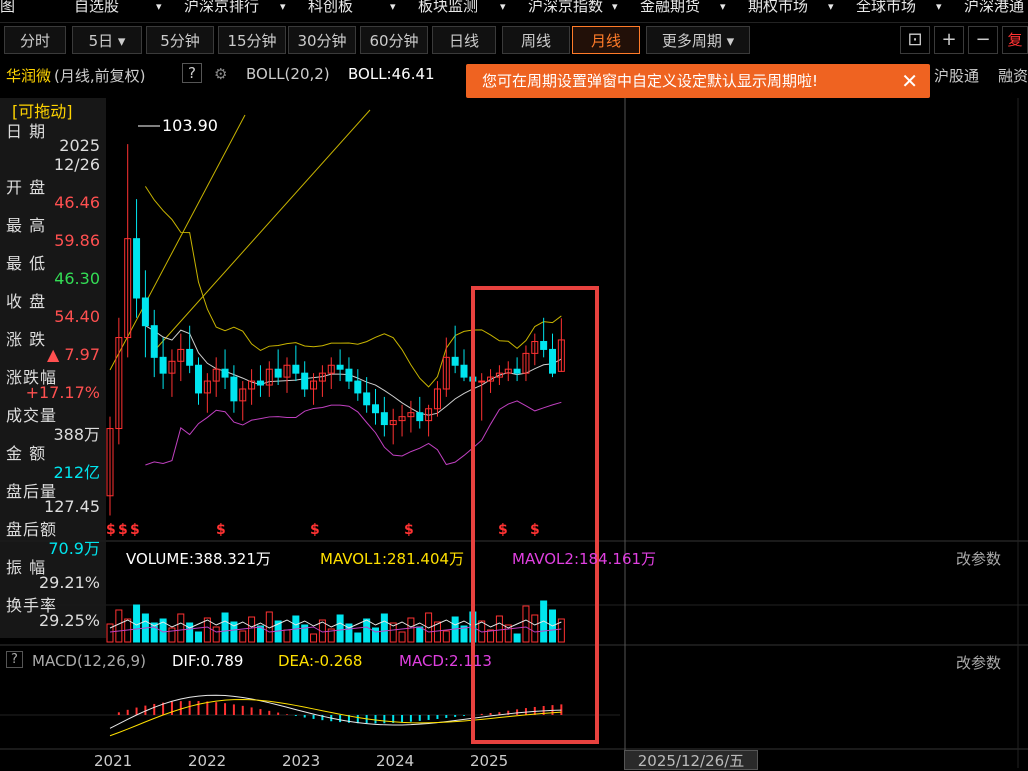  Describe the element at coordinates (650, 81) in the screenshot. I see `toast-message: 您可在周期设置弹窗中自定义设定默认显示周期啦!` at that location.